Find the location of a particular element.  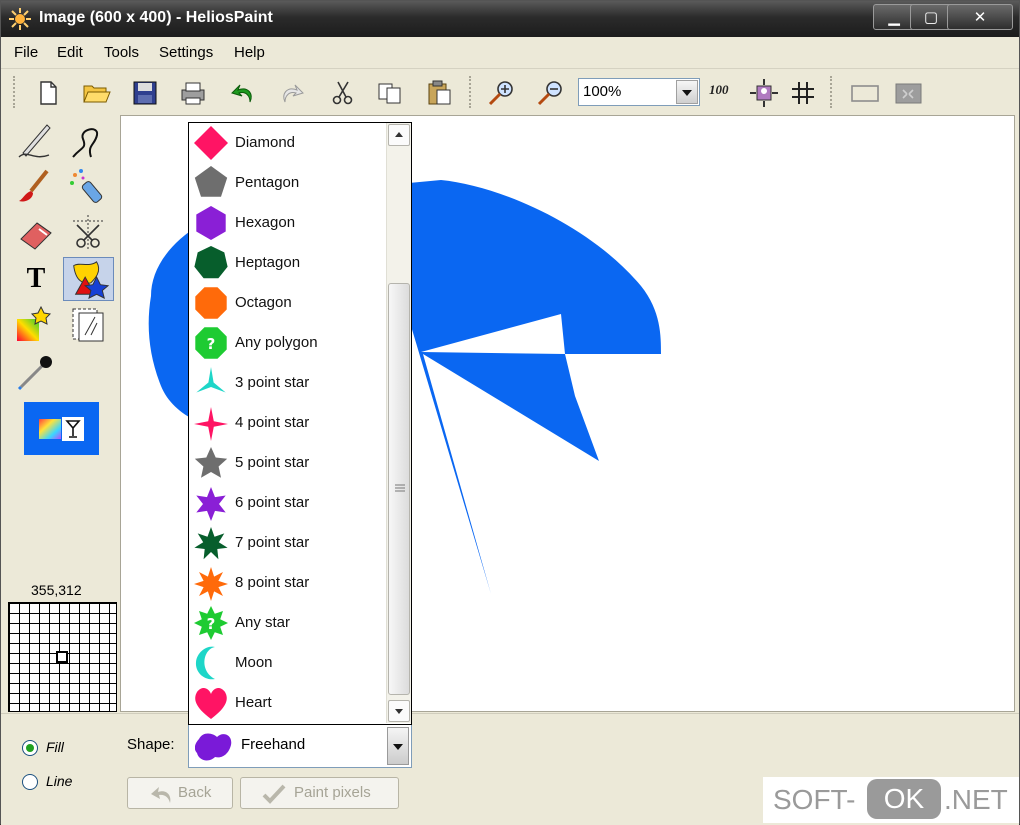

pencil-tool-icon is located at coordinates (36, 141).